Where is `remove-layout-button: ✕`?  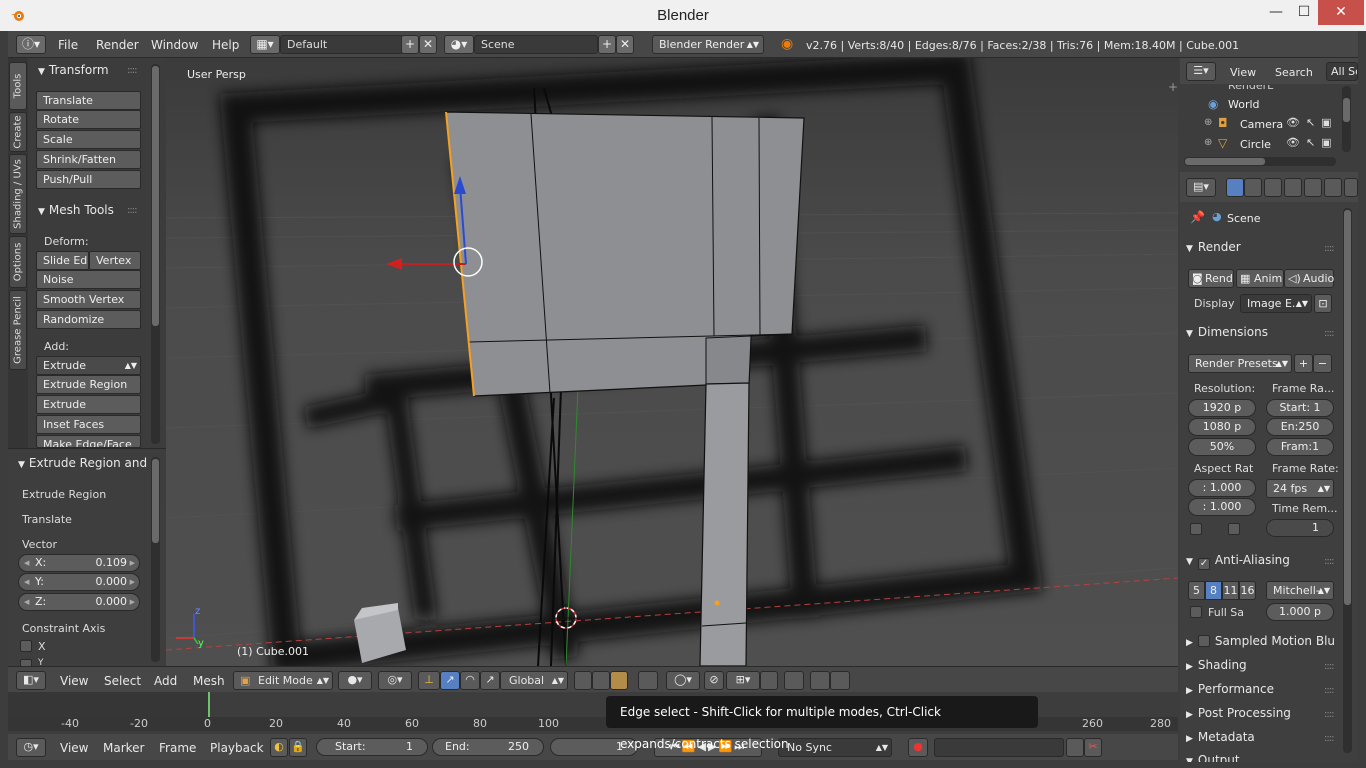 remove-layout-button: ✕ is located at coordinates (428, 44).